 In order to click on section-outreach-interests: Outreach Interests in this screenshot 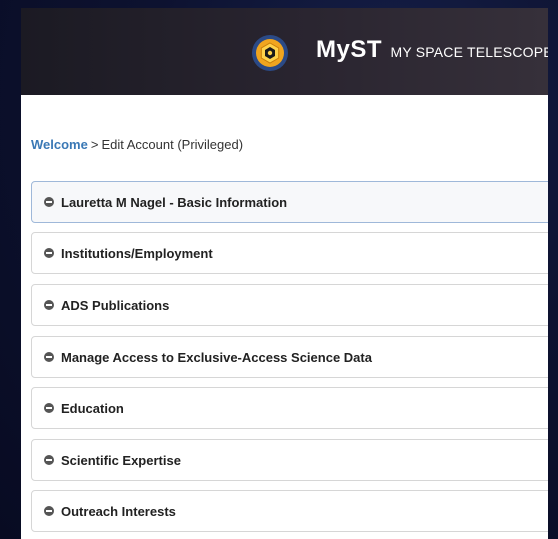, I will do `click(289, 511)`.